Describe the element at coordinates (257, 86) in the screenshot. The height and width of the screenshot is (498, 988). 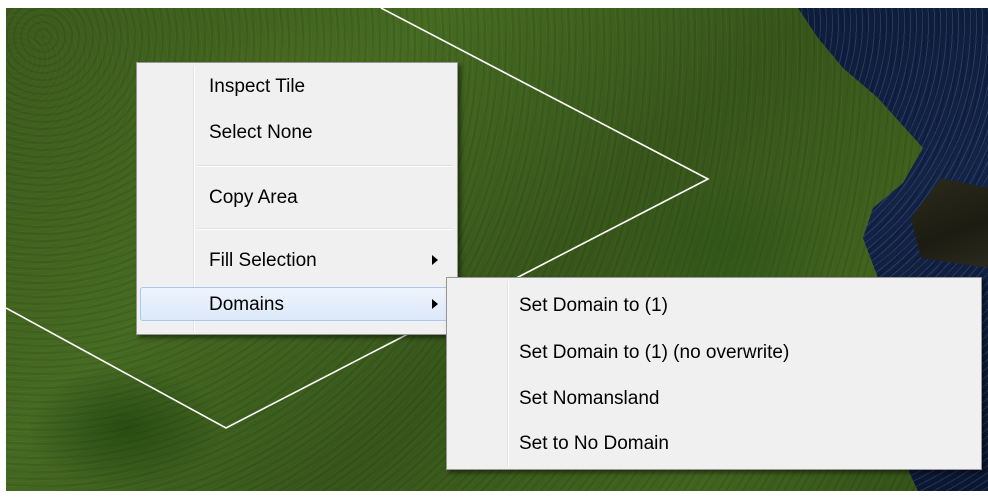
I see `menu-item-label: Inspect Tile` at that location.